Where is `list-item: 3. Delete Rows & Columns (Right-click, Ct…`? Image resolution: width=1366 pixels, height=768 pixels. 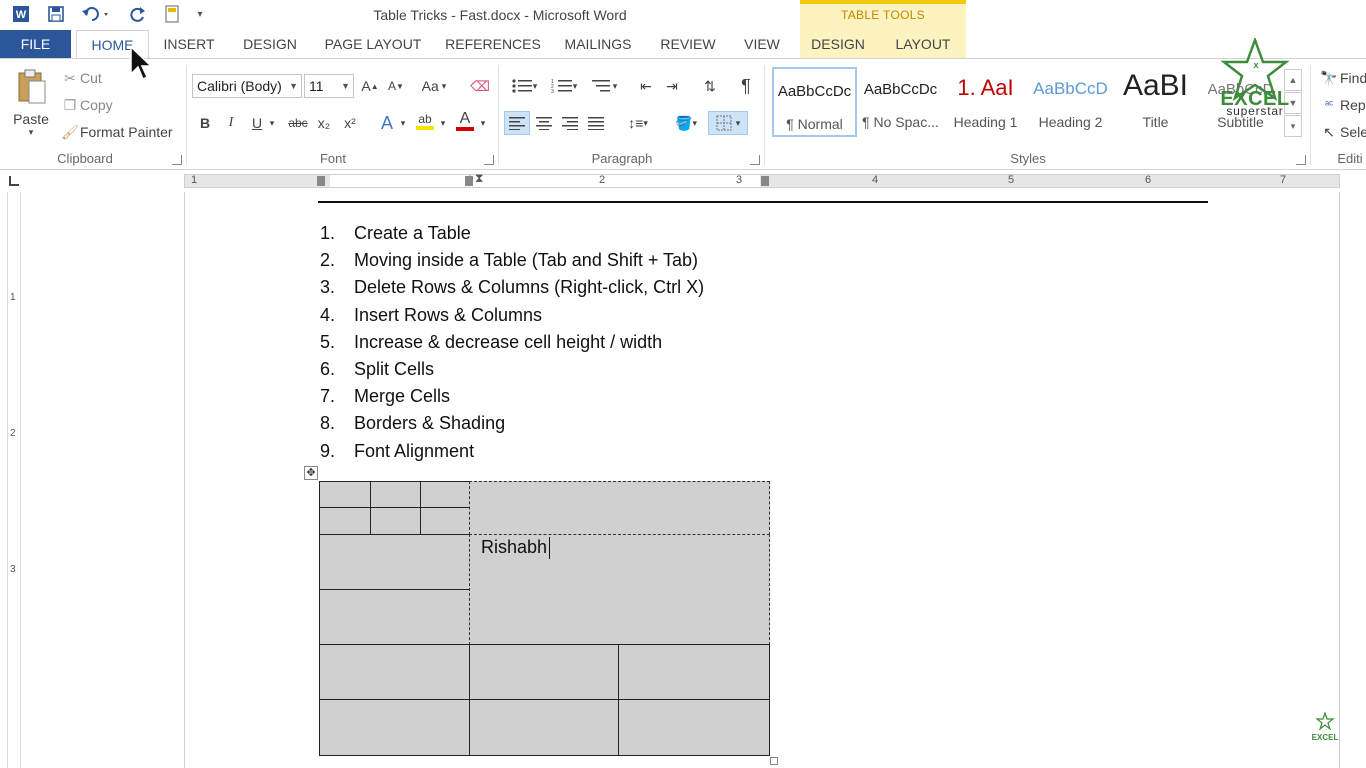 list-item: 3. Delete Rows & Columns (Right-click, Ct… is located at coordinates (512, 287).